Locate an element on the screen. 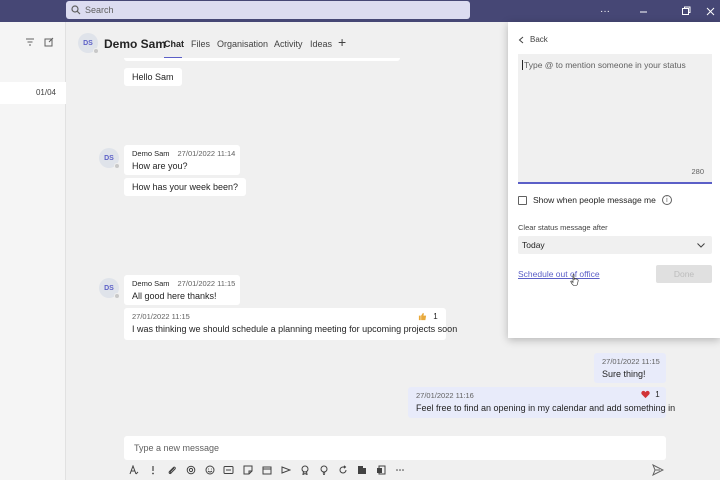 This screenshot has height=480, width=720. schedule-meeting-icon is located at coordinates (266, 470).